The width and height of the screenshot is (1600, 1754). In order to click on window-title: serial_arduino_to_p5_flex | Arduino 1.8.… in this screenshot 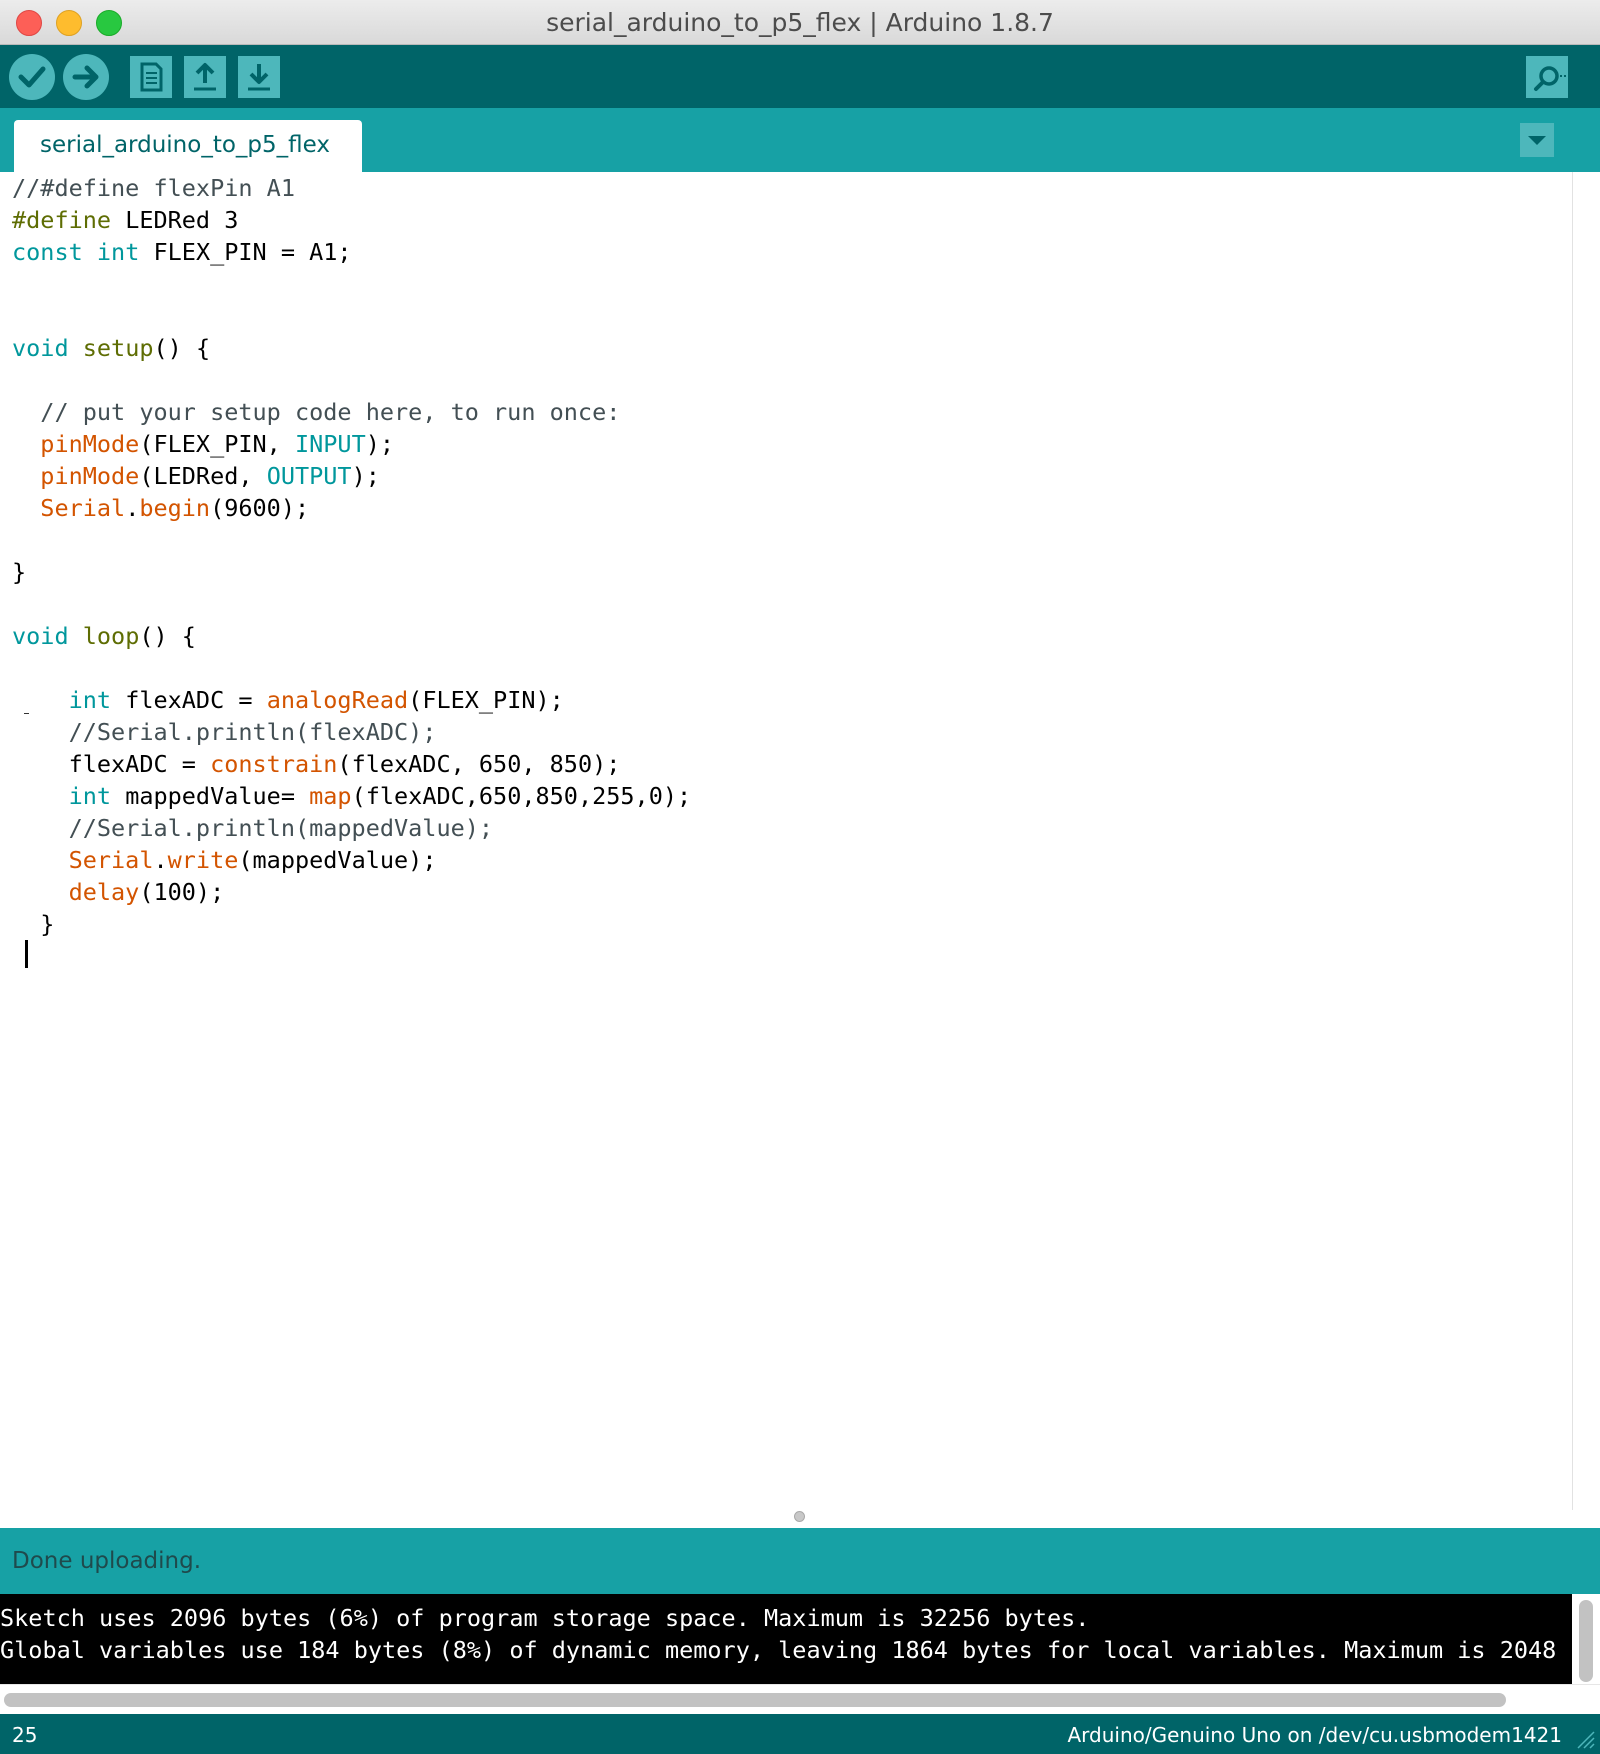, I will do `click(800, 22)`.